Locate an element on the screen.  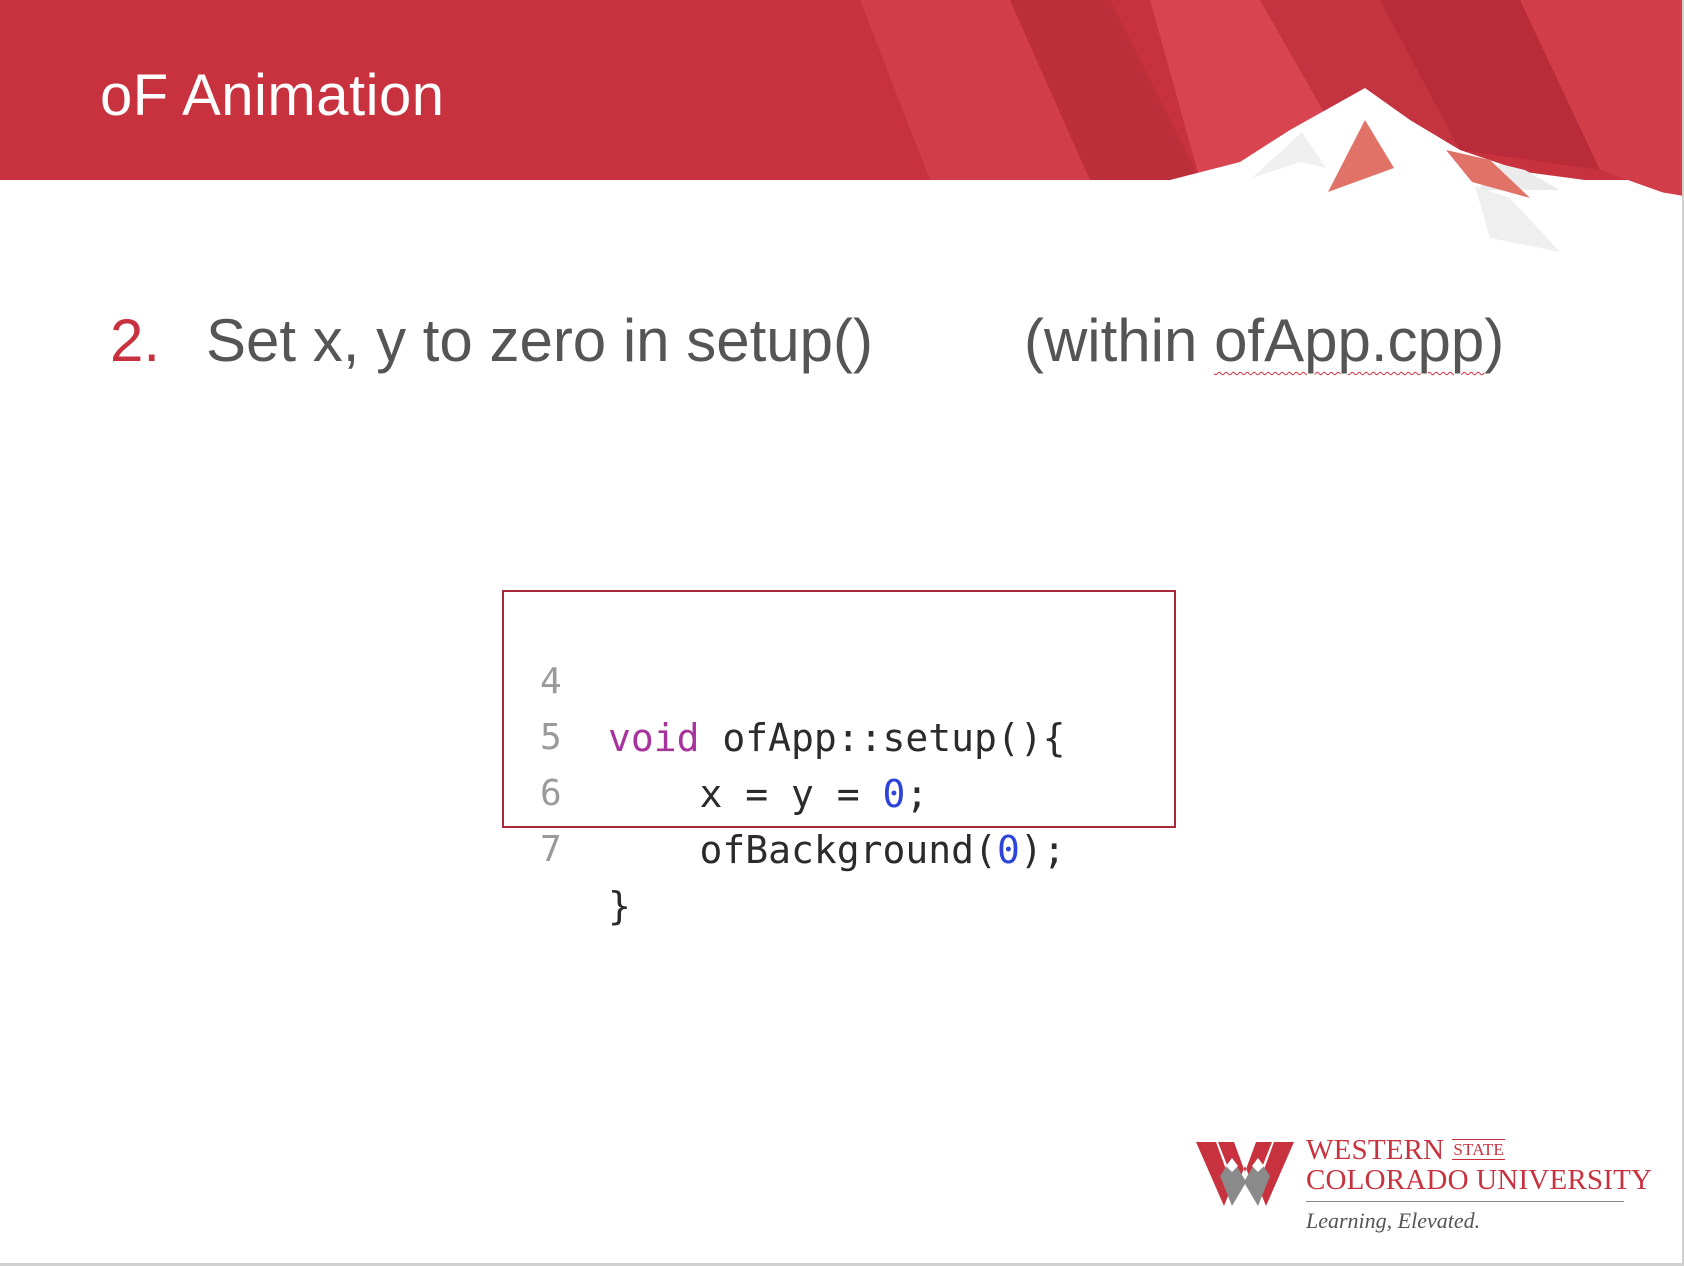
code-plain: } is located at coordinates (619, 906).